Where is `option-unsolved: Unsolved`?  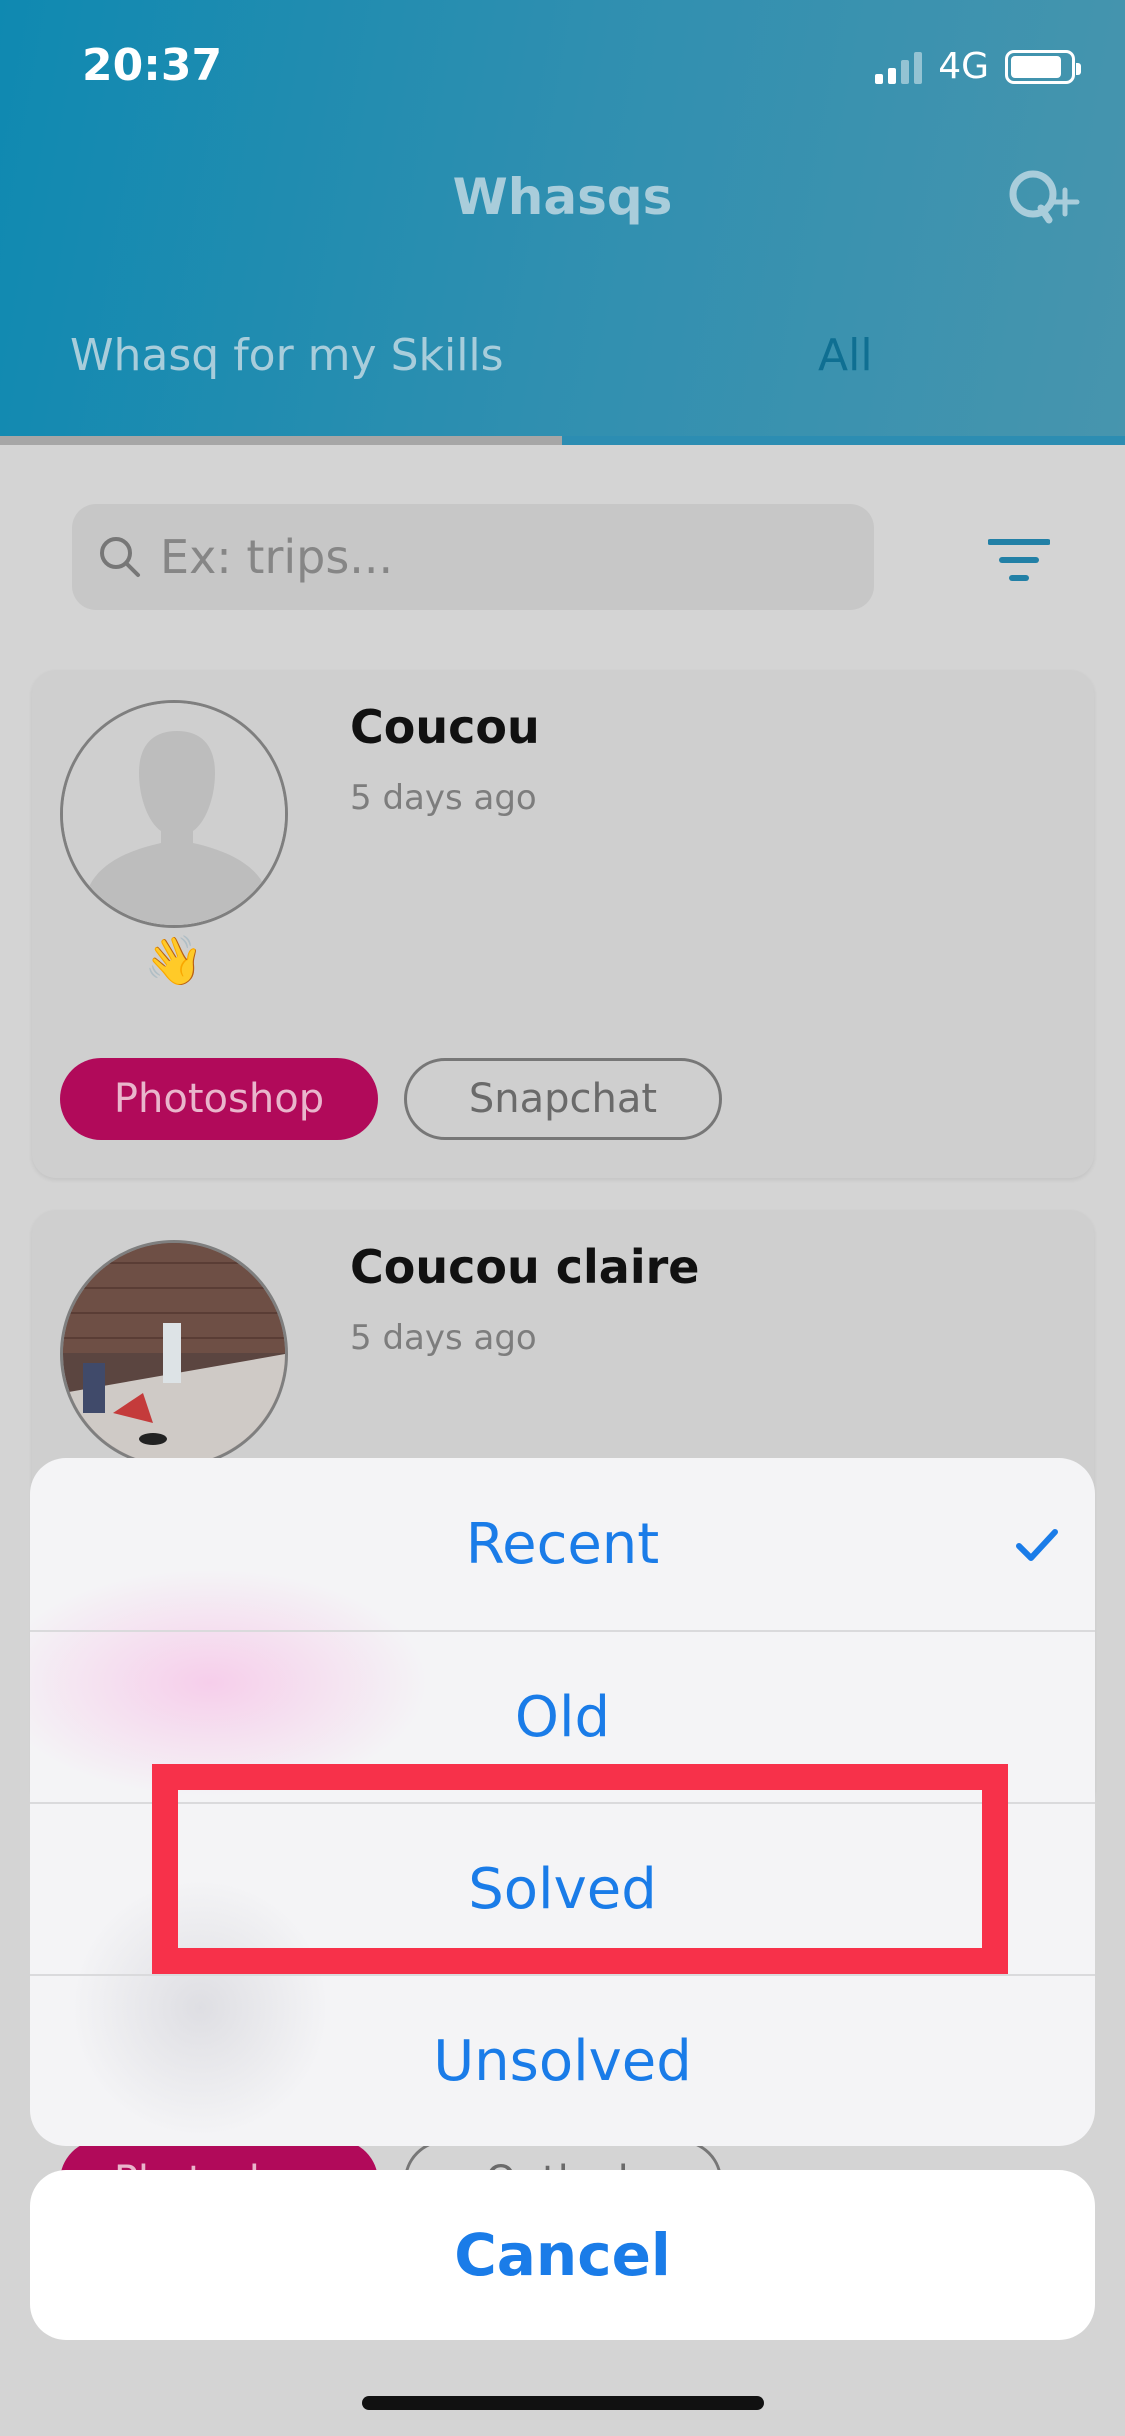 option-unsolved: Unsolved is located at coordinates (562, 2060).